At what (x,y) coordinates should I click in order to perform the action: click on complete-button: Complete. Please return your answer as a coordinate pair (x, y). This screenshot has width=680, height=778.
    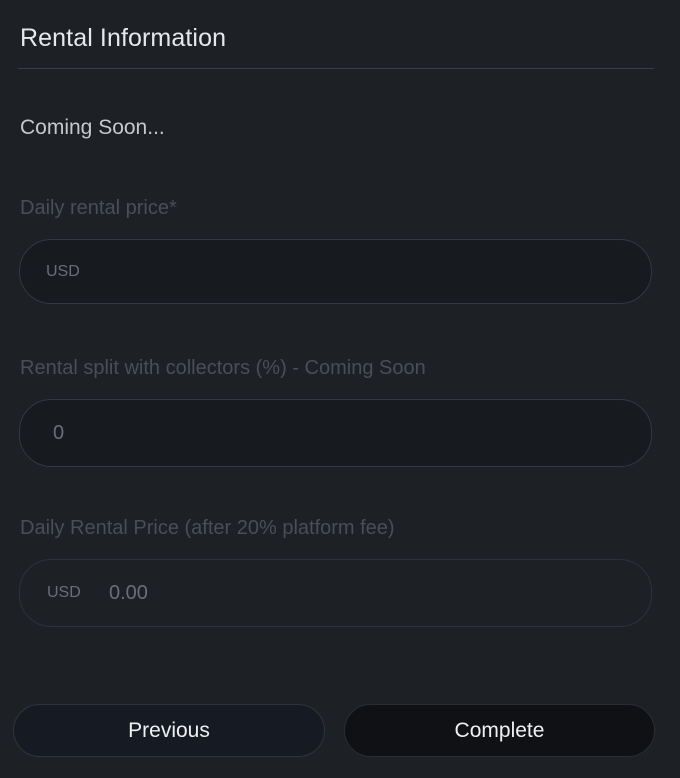
    Looking at the image, I should click on (499, 730).